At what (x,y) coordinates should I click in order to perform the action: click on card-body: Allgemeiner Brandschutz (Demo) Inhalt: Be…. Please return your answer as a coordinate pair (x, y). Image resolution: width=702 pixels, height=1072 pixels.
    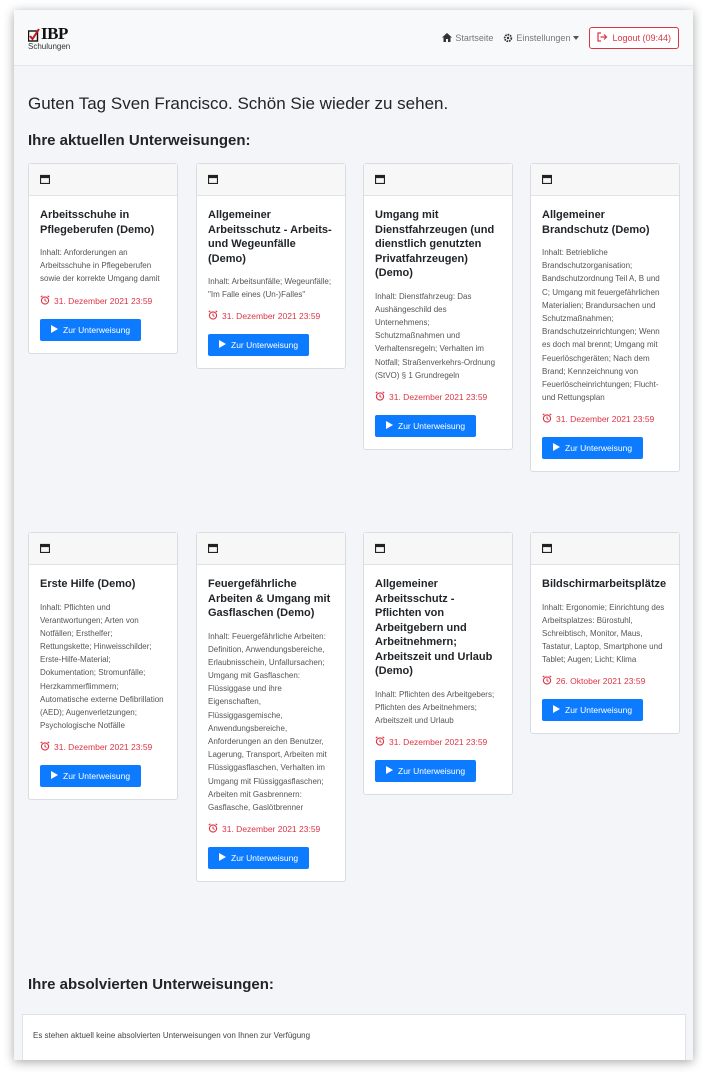
    Looking at the image, I should click on (605, 333).